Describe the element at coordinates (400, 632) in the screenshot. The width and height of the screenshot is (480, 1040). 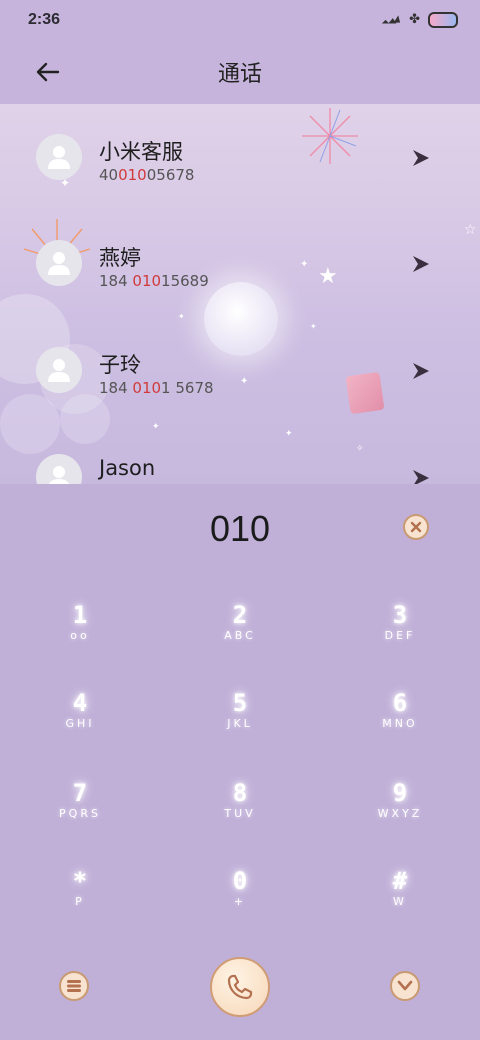
I see `dial-key-3: 3 DEF` at that location.